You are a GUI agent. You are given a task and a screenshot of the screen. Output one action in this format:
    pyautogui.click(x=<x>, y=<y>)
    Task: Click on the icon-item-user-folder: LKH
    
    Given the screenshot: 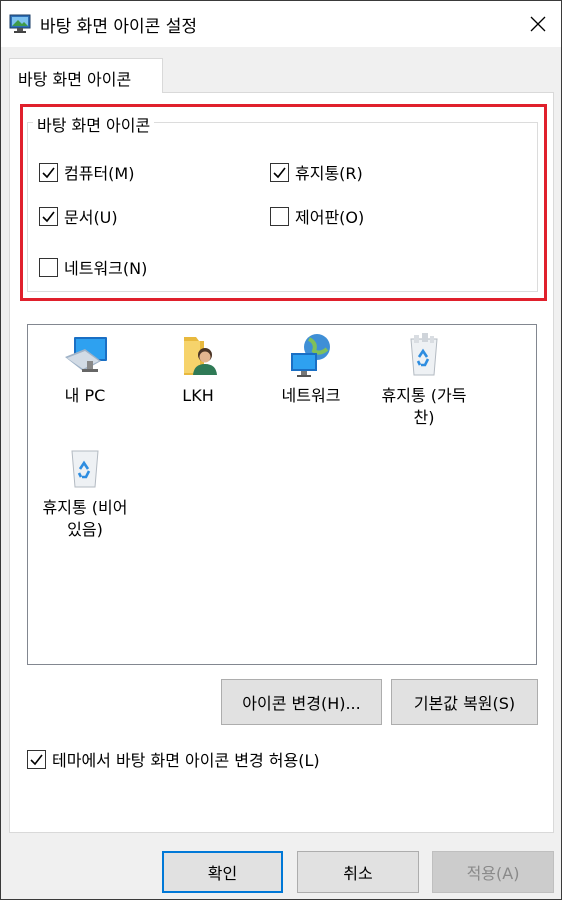 What is the action you would take?
    pyautogui.click(x=198, y=369)
    